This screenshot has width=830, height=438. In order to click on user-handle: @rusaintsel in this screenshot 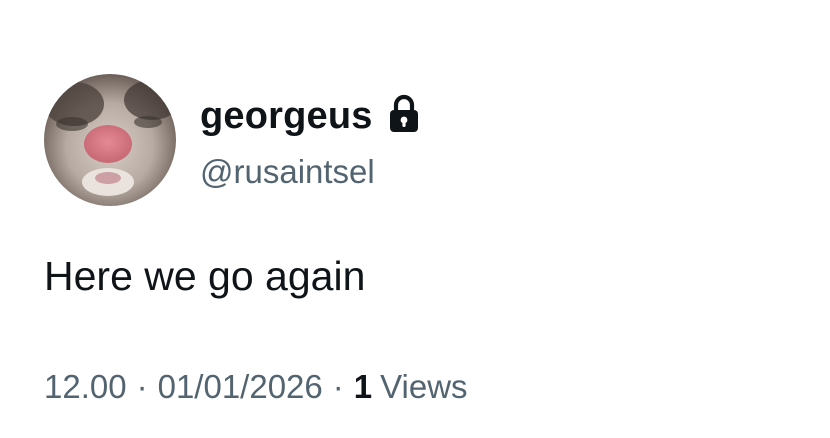, I will do `click(287, 172)`.